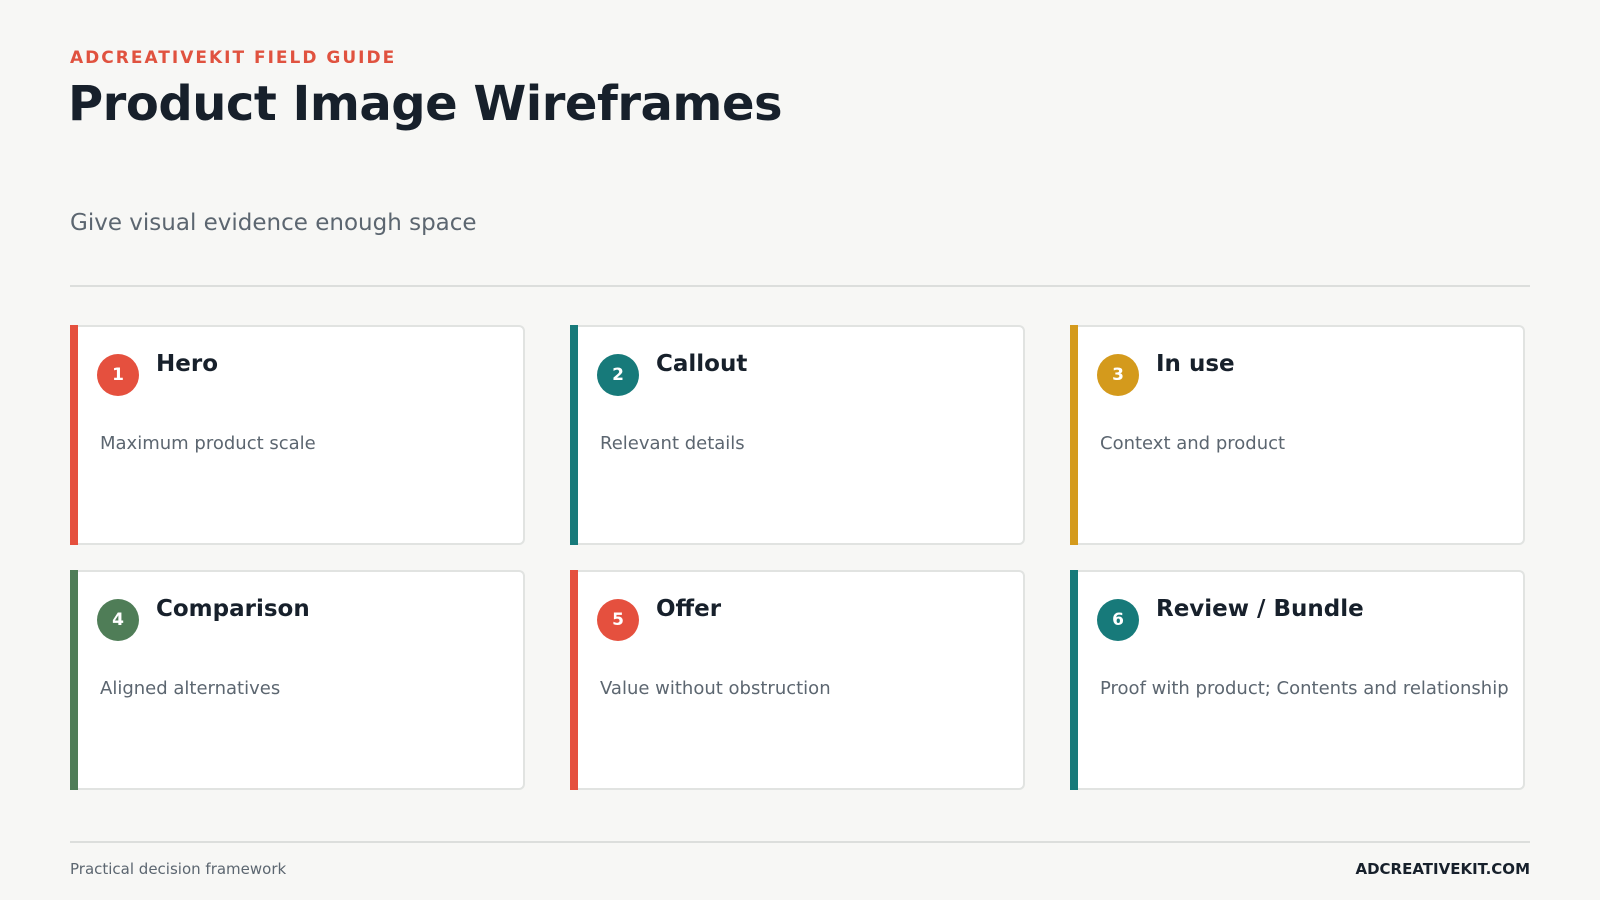  I want to click on card-offer: 5 Offer Value without obstruction, so click(797, 680).